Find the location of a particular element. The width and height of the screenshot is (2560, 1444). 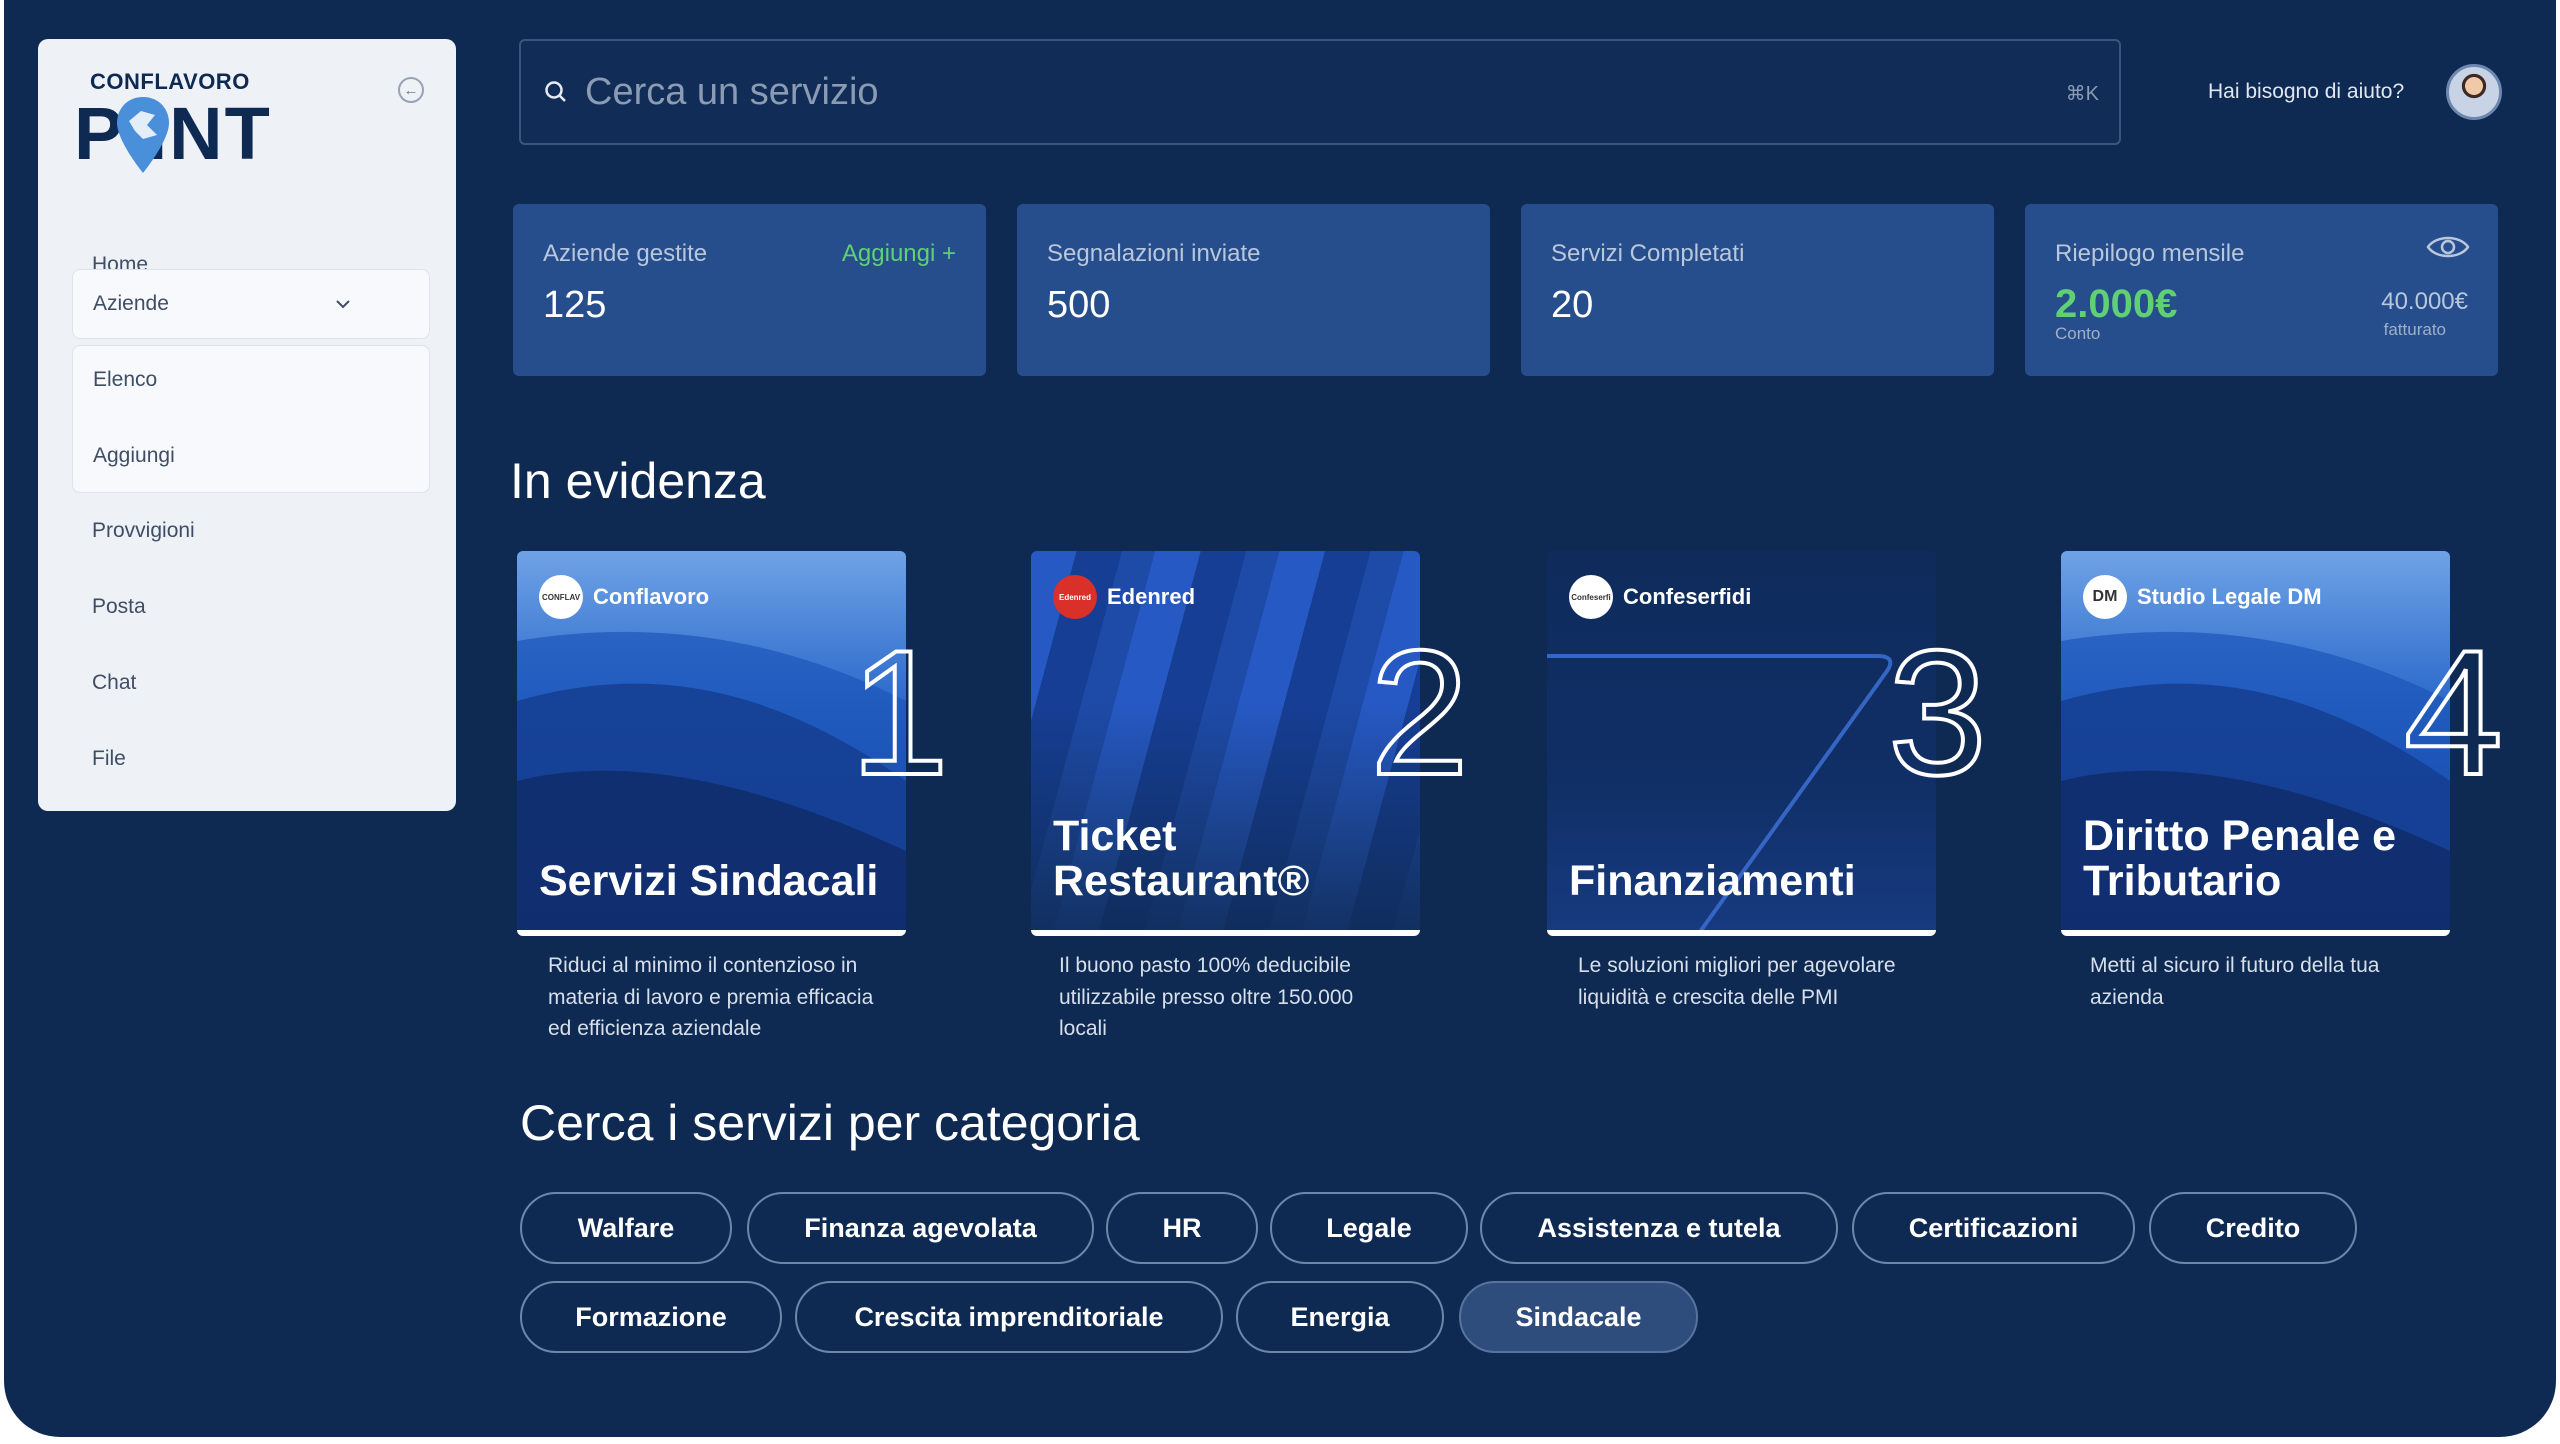

category-pill-sindacale: Sindacale is located at coordinates (1578, 1317).